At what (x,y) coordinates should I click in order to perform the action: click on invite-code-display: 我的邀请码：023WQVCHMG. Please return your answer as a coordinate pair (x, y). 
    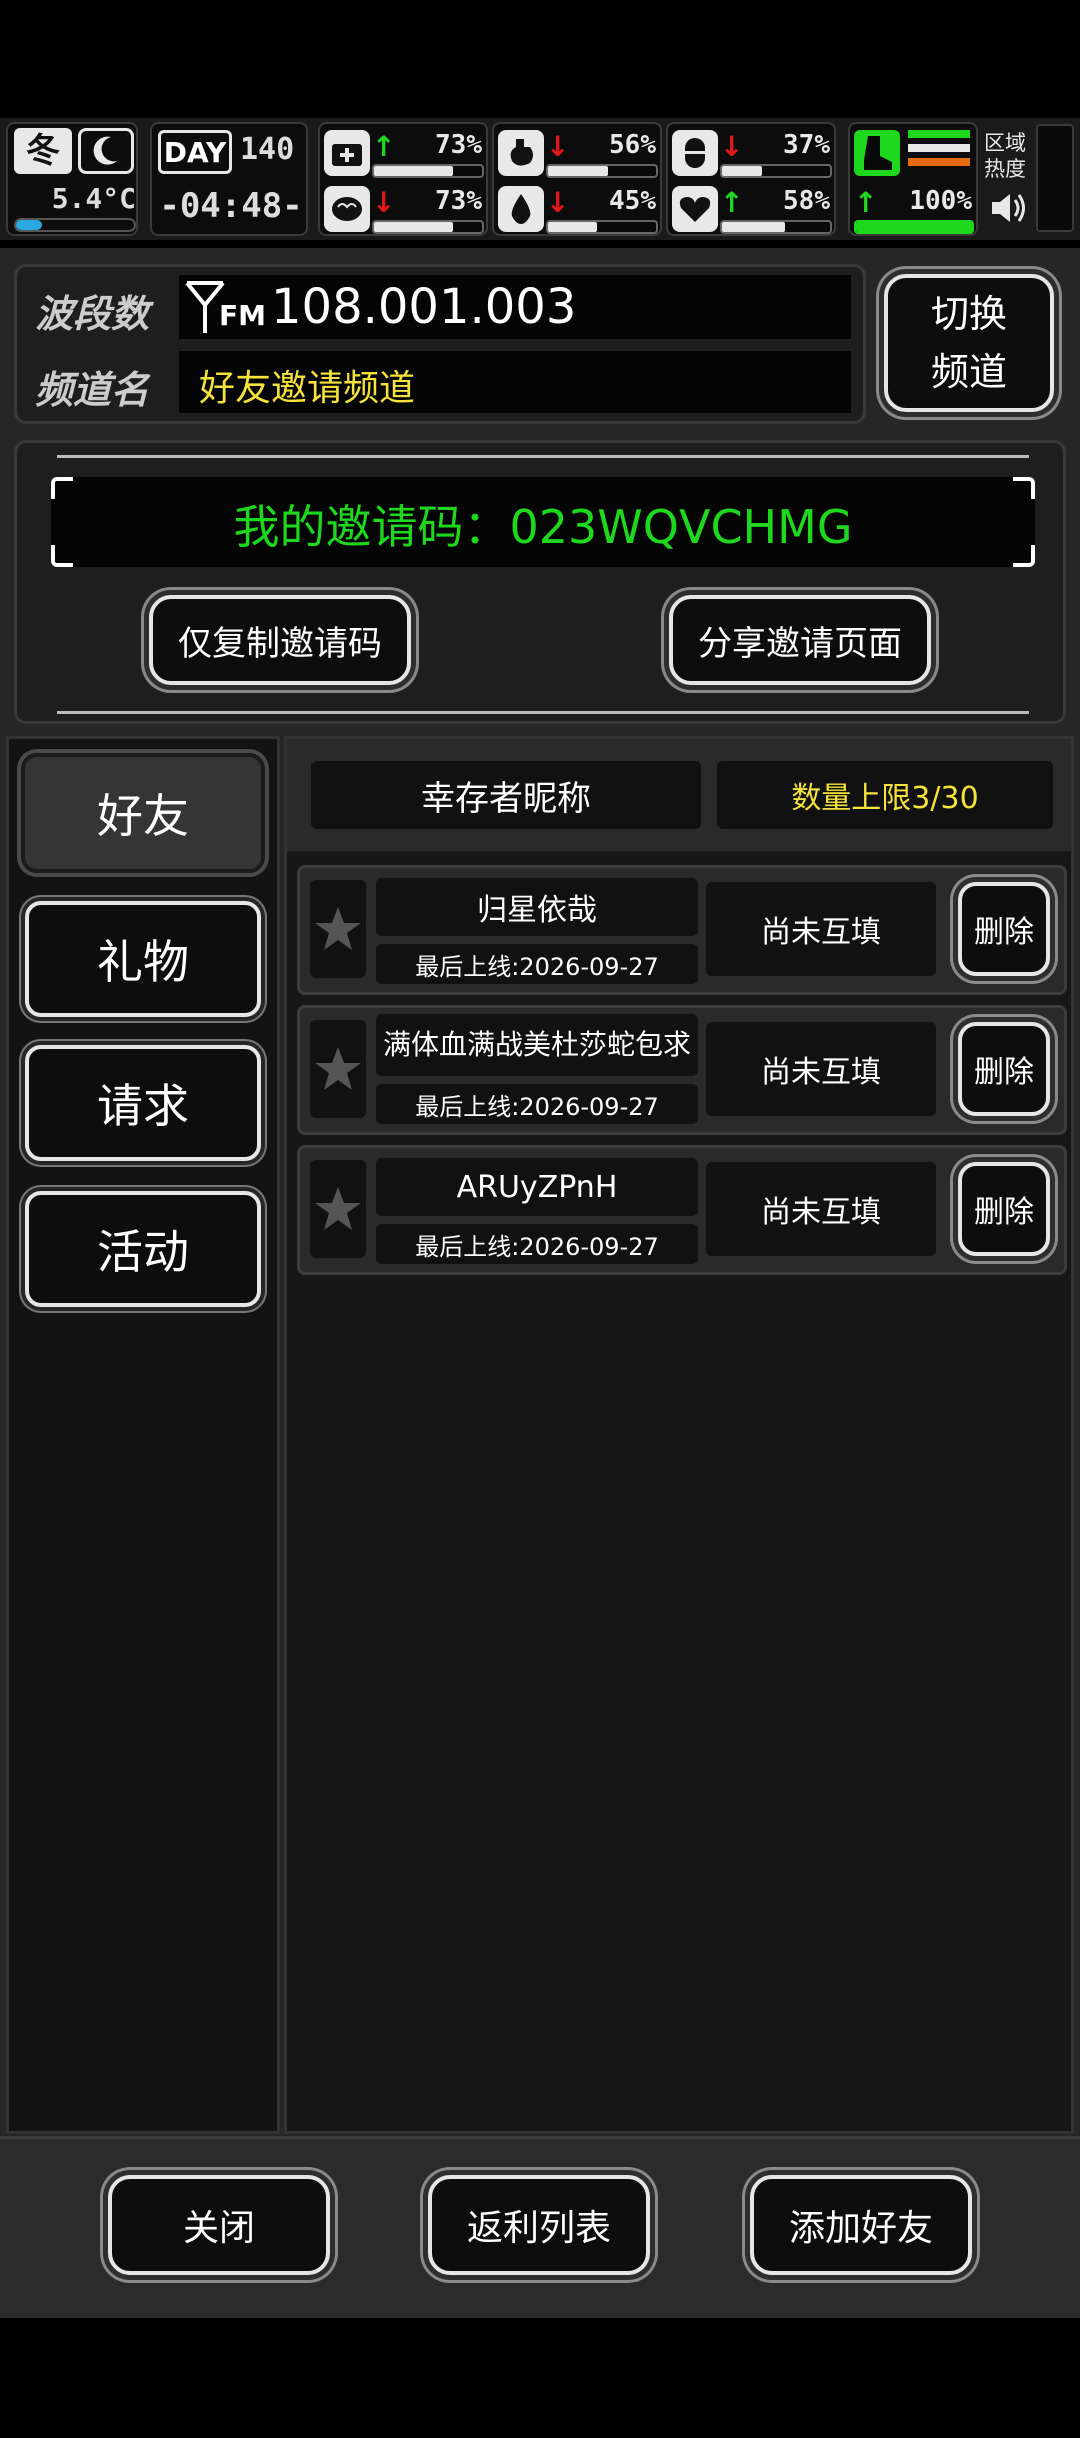
    Looking at the image, I should click on (543, 522).